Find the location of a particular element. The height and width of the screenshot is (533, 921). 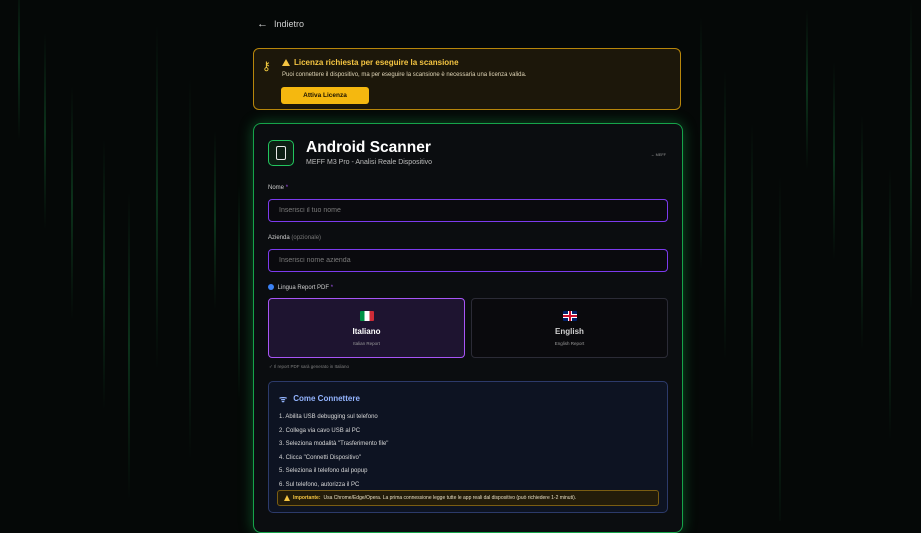

company-label: Azienda (opzionale) is located at coordinates (294, 238).